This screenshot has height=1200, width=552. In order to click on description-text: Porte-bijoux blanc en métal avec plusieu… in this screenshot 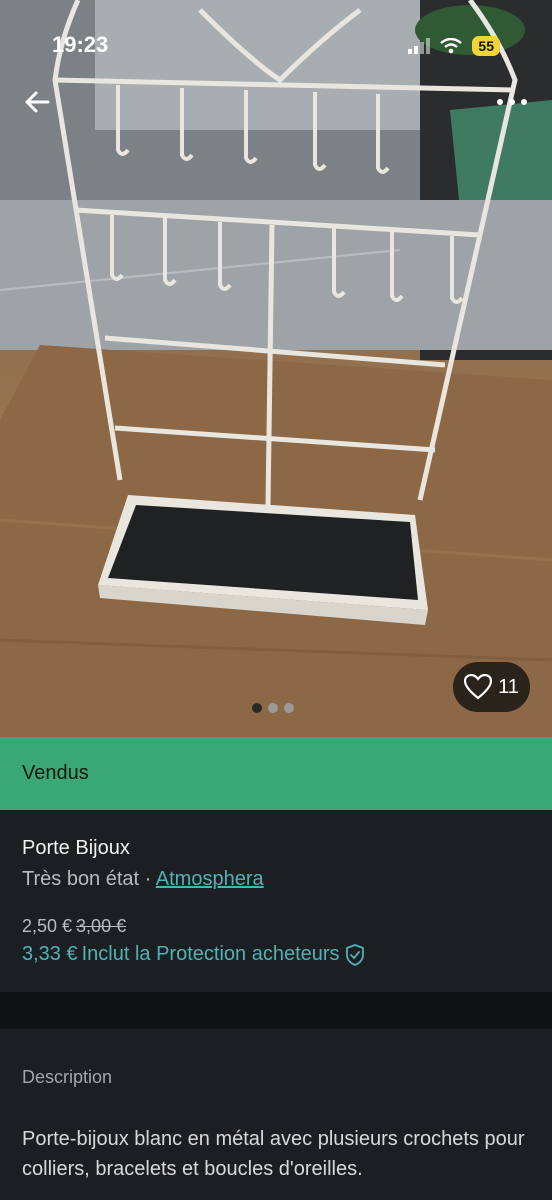, I will do `click(273, 1154)`.